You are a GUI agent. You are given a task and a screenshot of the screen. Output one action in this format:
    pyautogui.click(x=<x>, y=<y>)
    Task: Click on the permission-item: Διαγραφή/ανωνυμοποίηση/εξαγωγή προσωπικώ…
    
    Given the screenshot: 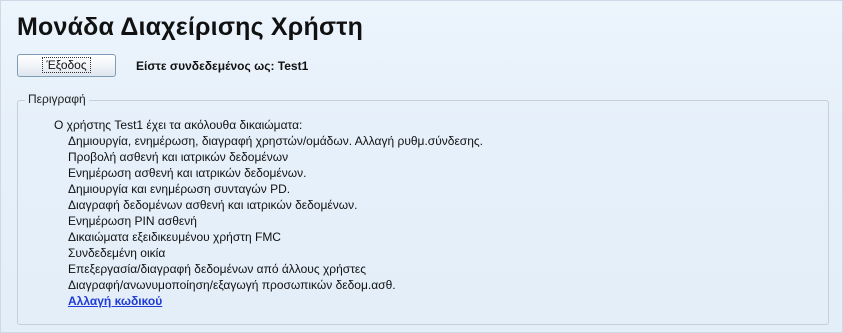 What is the action you would take?
    pyautogui.click(x=232, y=285)
    